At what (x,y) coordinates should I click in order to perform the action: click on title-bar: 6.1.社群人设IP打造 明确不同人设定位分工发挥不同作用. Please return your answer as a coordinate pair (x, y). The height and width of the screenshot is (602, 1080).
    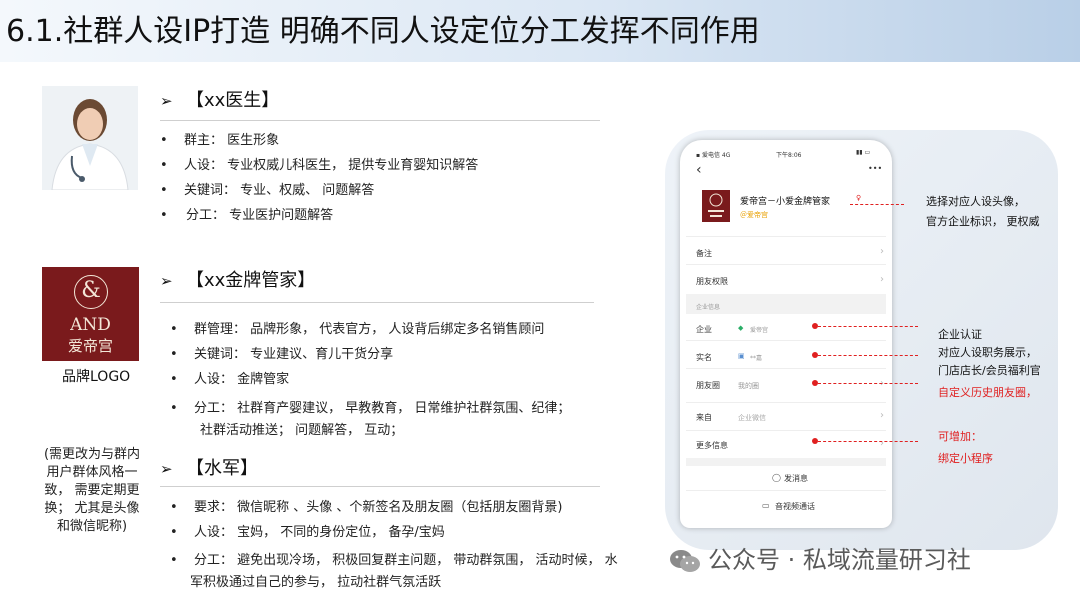
    Looking at the image, I should click on (540, 31).